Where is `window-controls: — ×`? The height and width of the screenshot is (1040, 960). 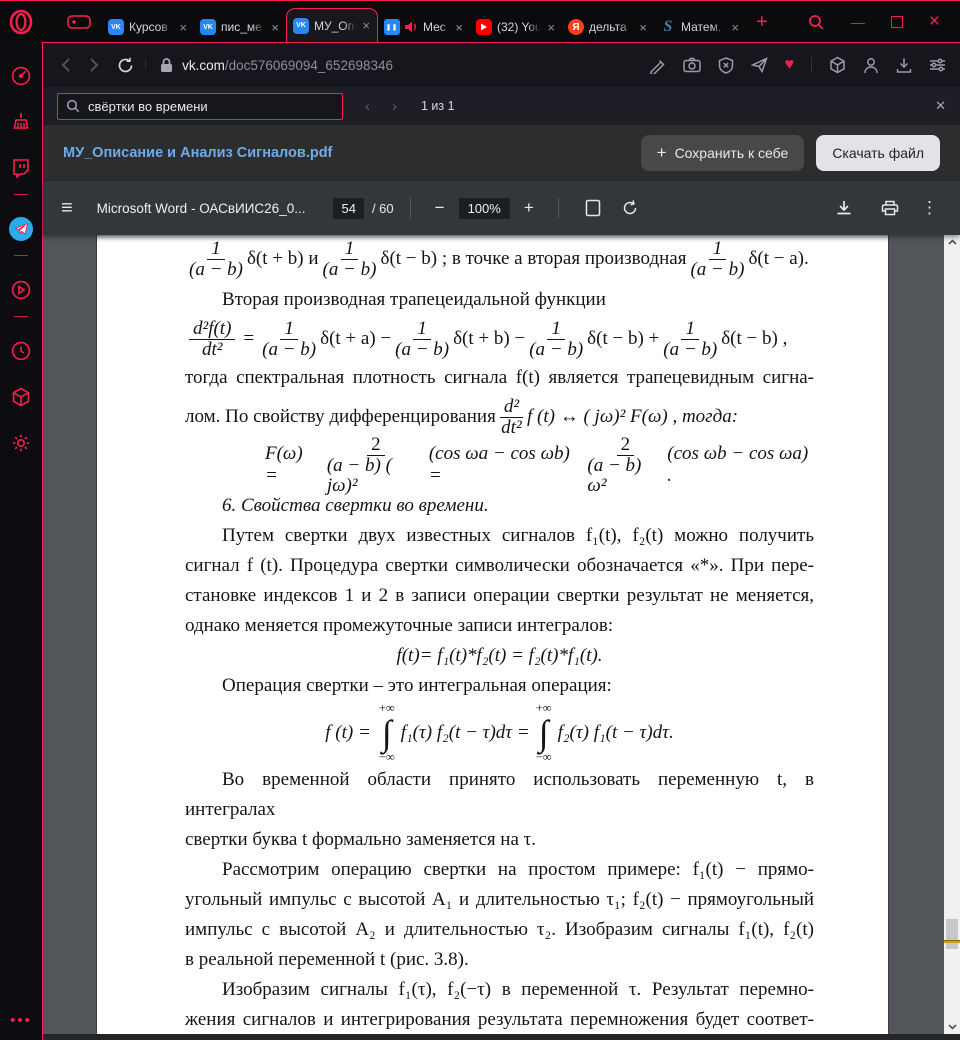
window-controls: — × is located at coordinates (884, 22).